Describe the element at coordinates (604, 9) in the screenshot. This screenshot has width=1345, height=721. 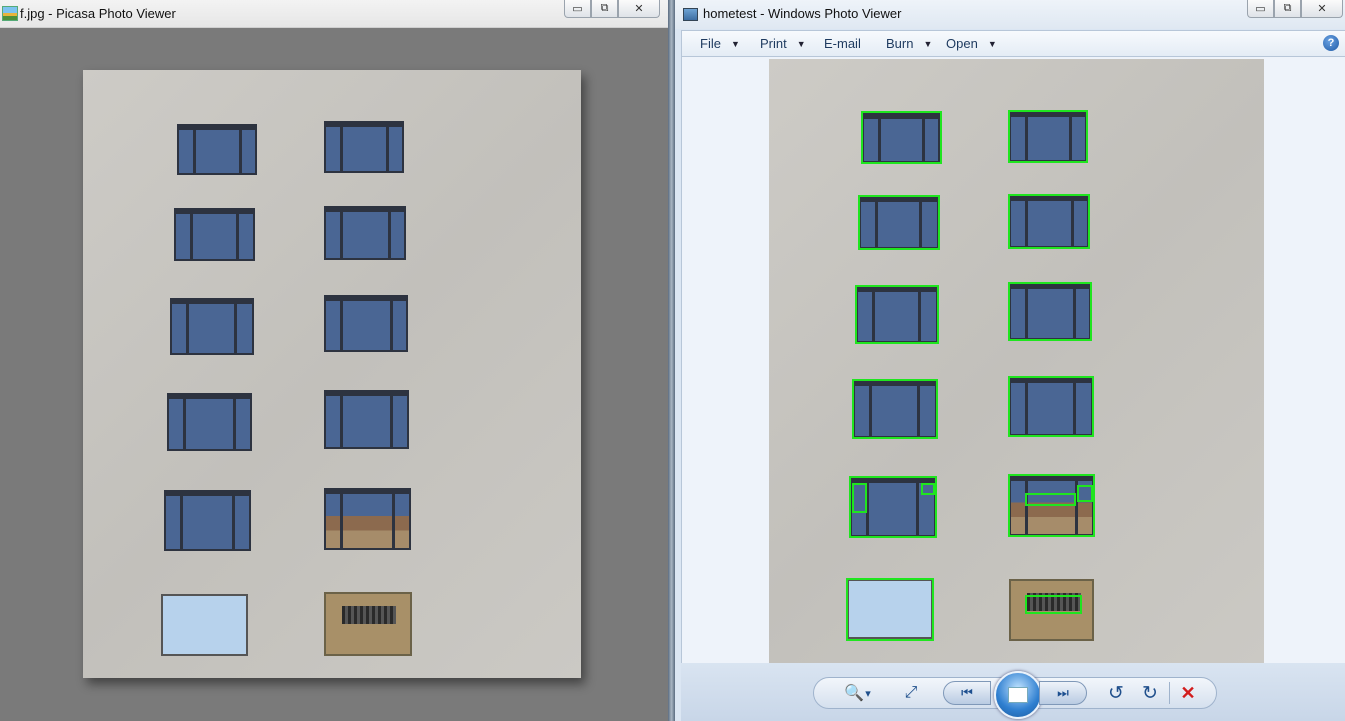
I see `picasa-maximize-button: ⧉` at that location.